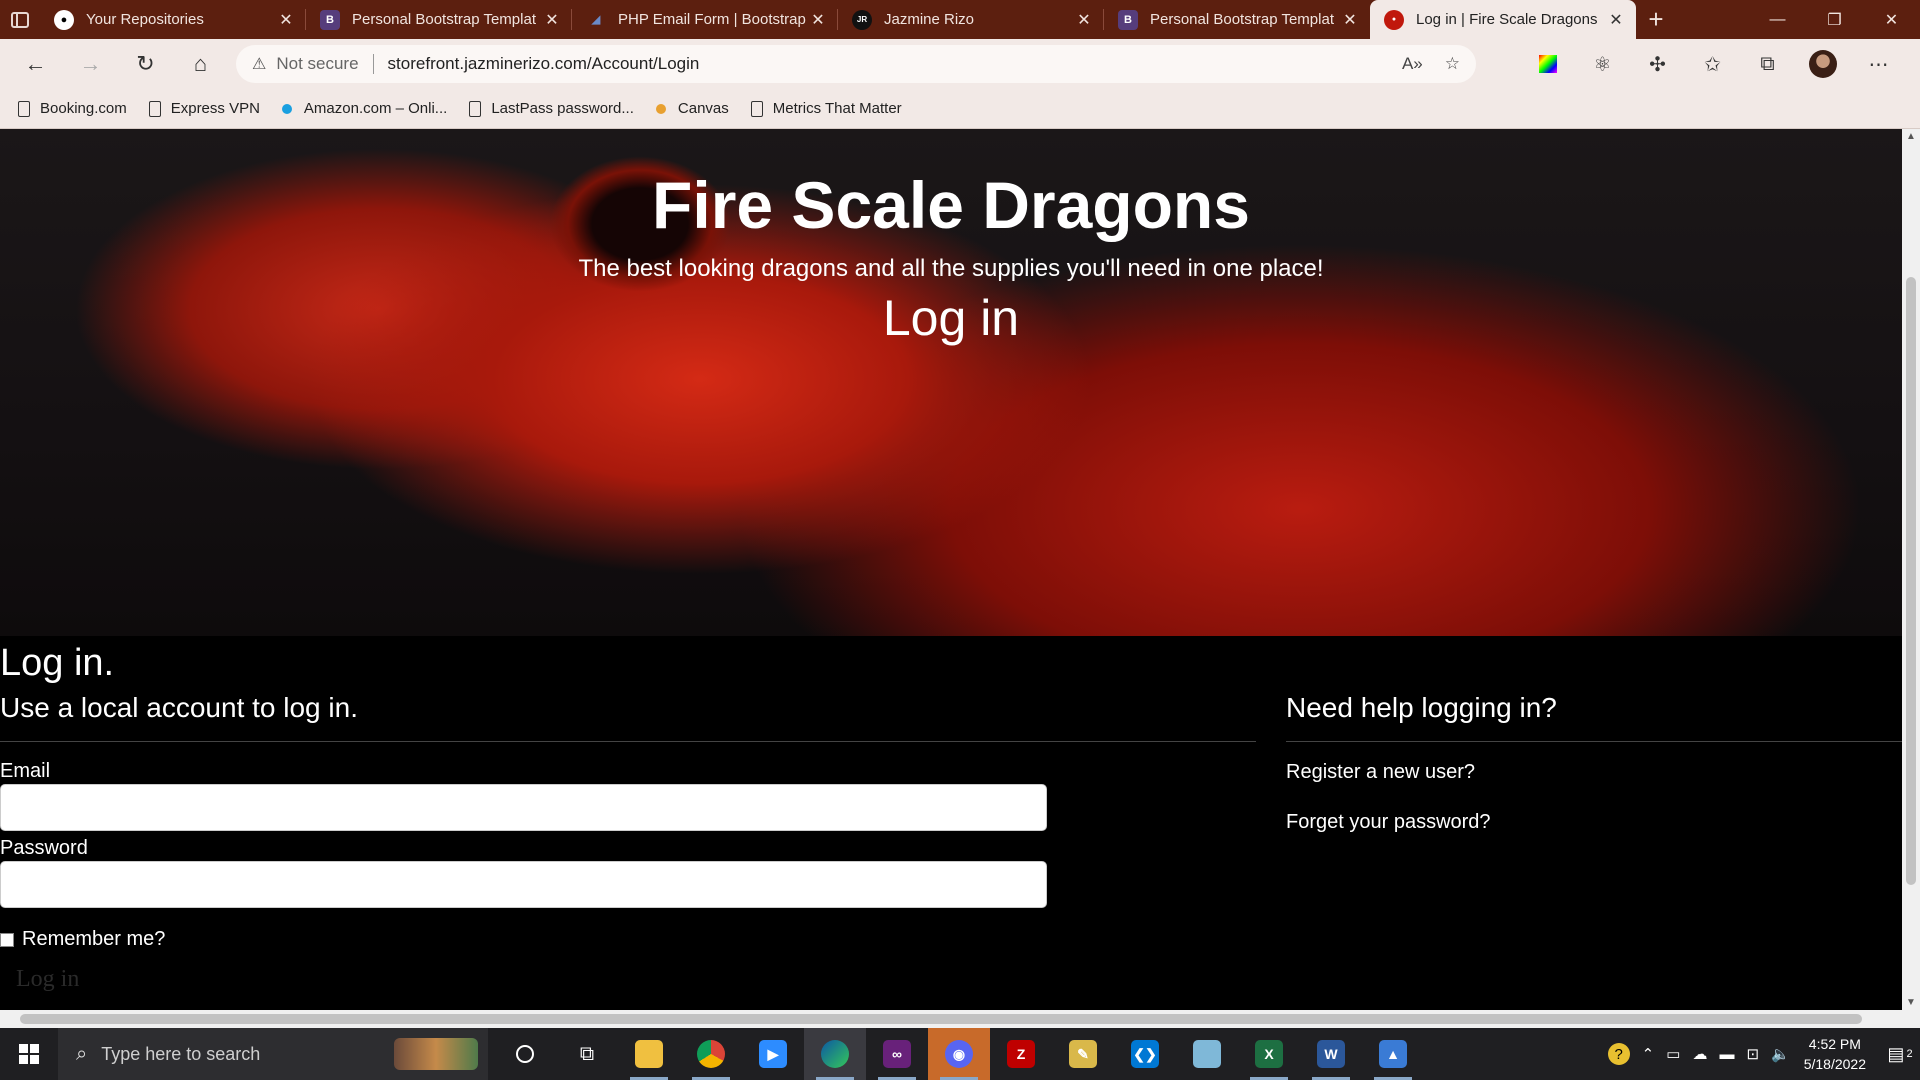 The height and width of the screenshot is (1080, 1920). Describe the element at coordinates (523, 807) in the screenshot. I see `email-field` at that location.